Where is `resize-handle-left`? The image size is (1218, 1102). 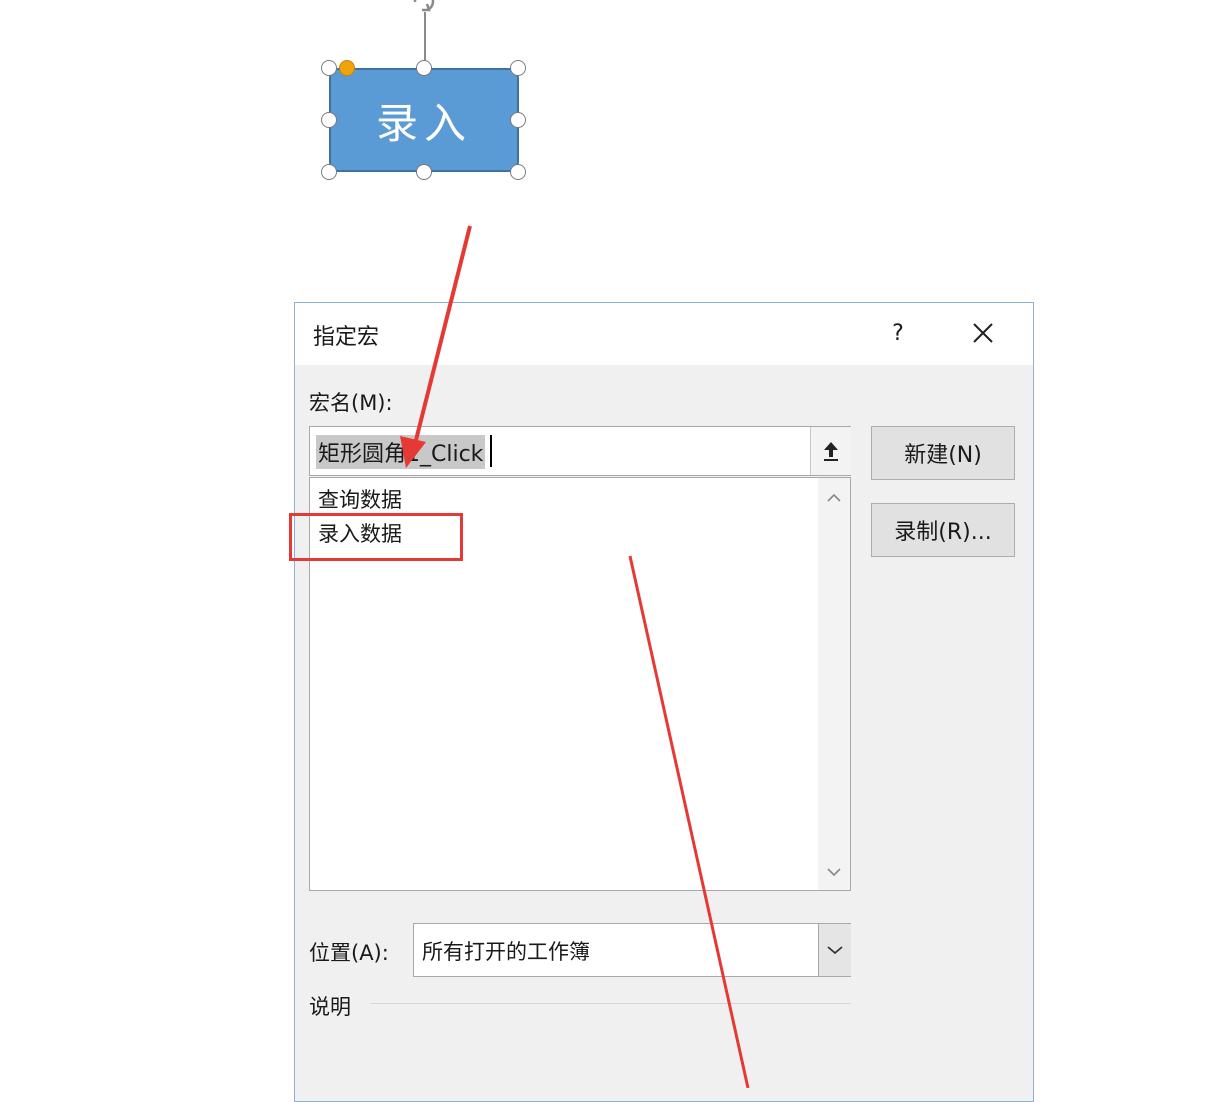 resize-handle-left is located at coordinates (329, 120).